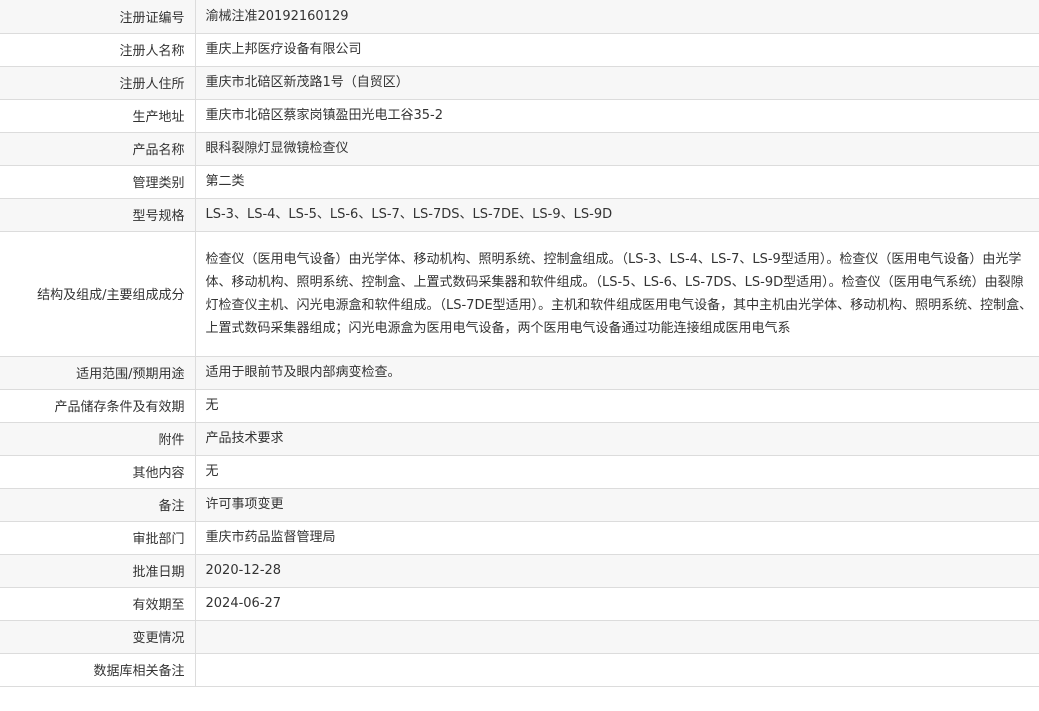  I want to click on table-row: 生产地址 重庆市北碚区蔡家岗镇盈田光电工谷35-2, so click(519, 115).